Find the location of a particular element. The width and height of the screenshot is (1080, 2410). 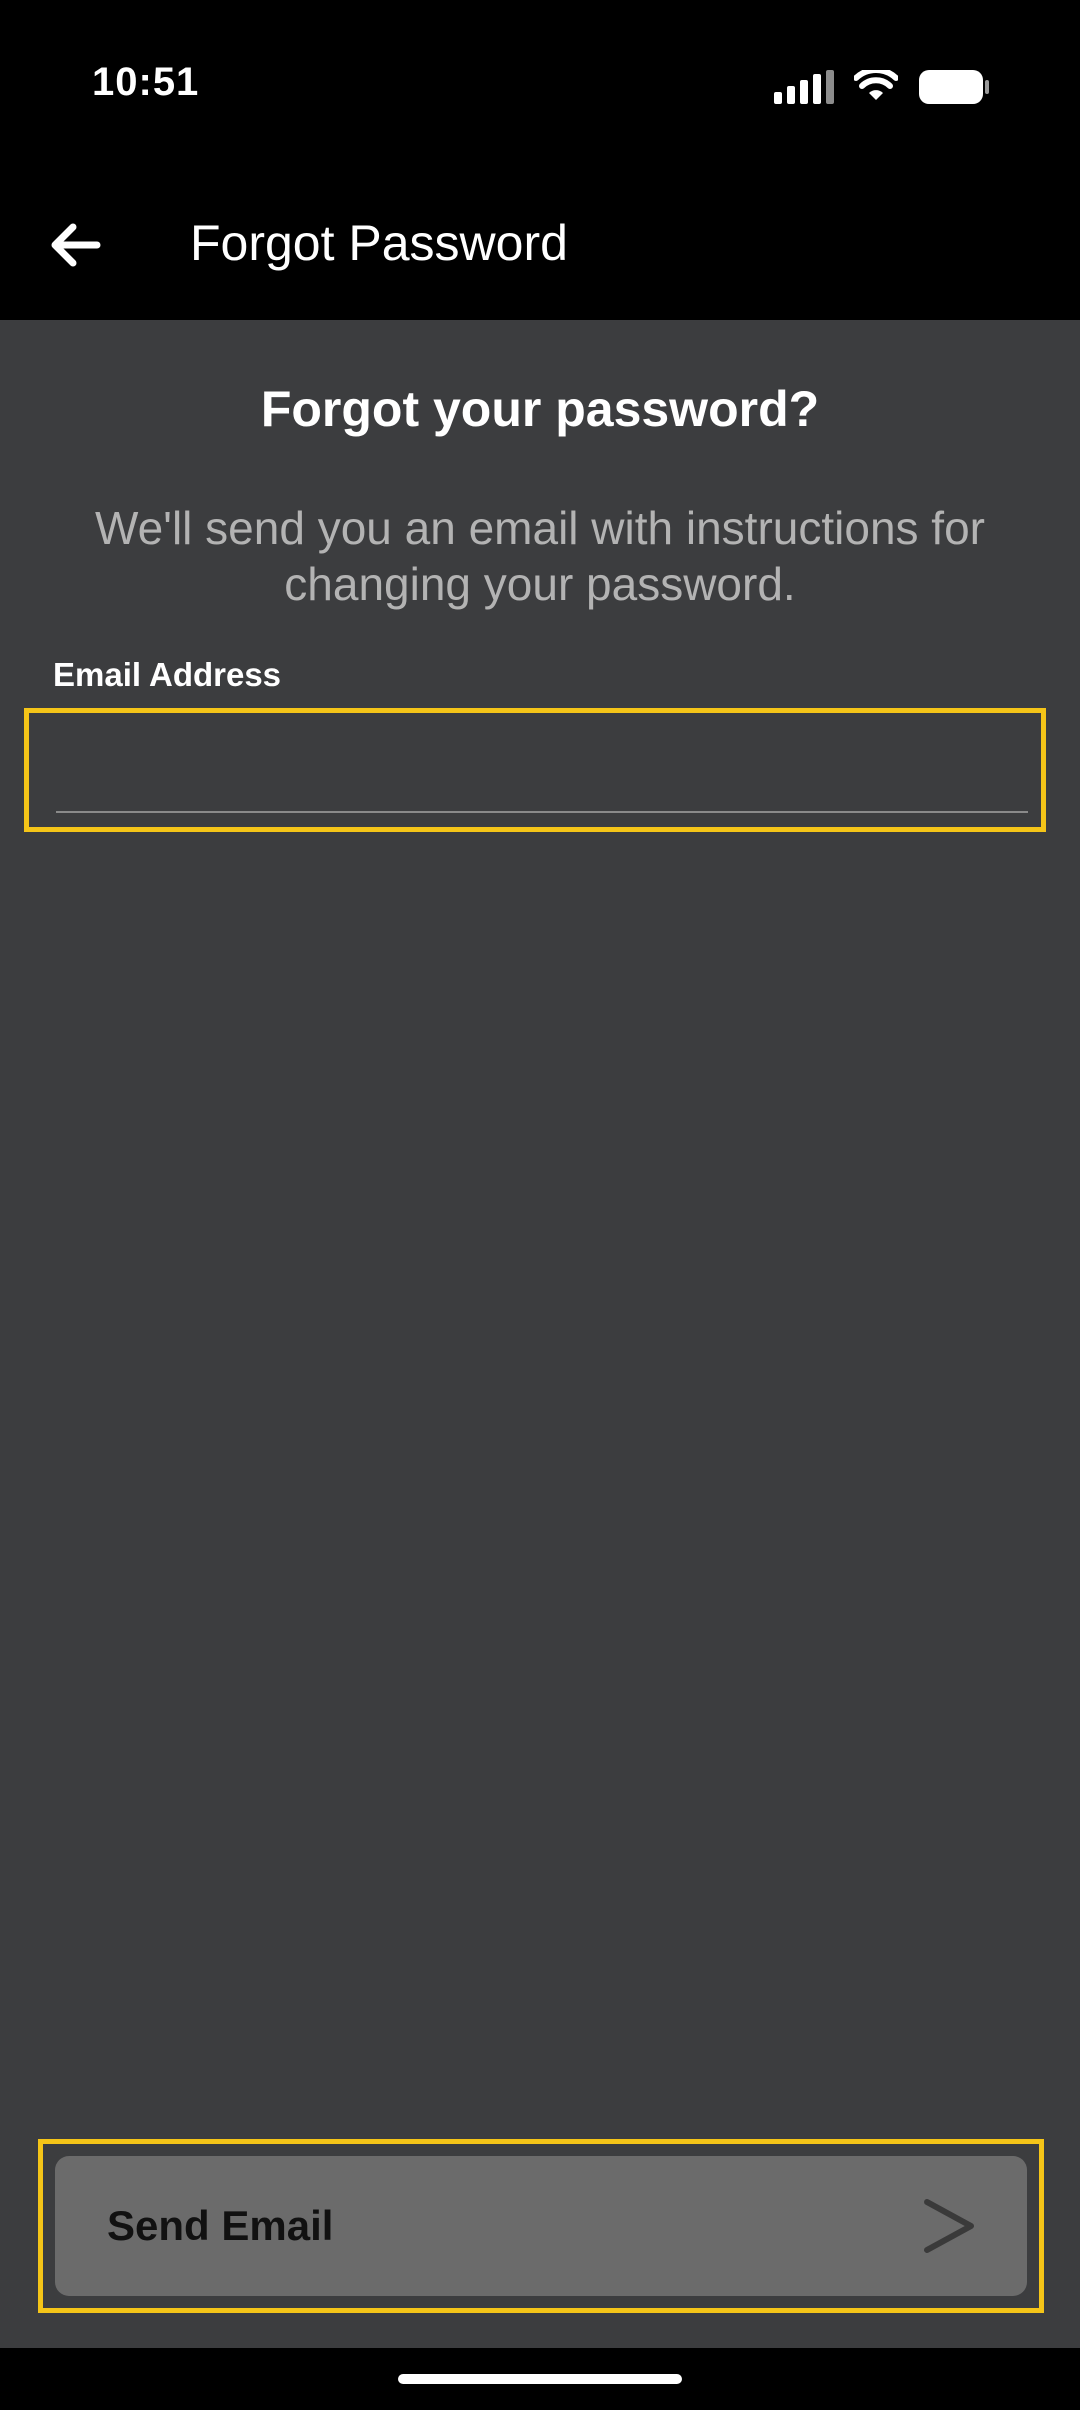

email-field-label: Email Address is located at coordinates (167, 674).